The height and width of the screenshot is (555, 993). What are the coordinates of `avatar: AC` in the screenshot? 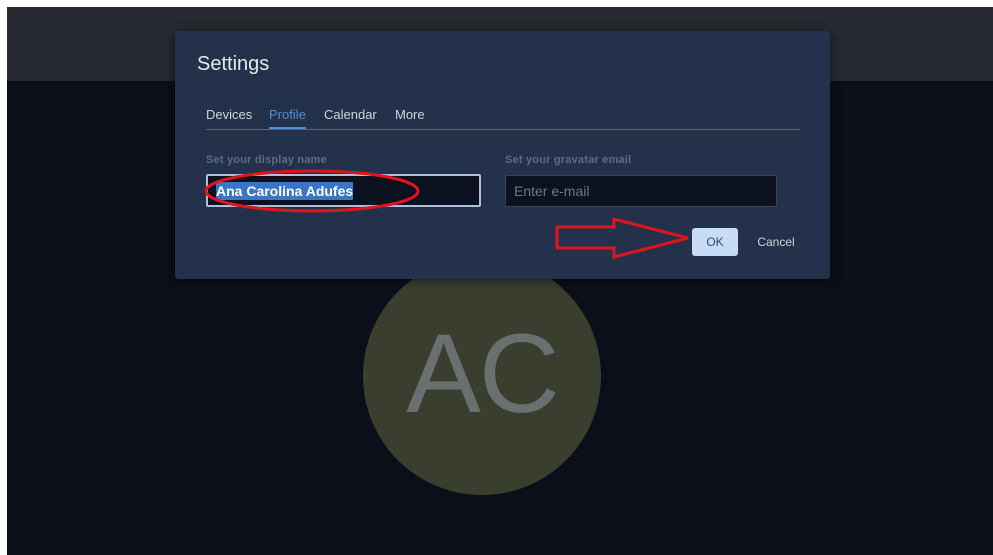 It's located at (482, 376).